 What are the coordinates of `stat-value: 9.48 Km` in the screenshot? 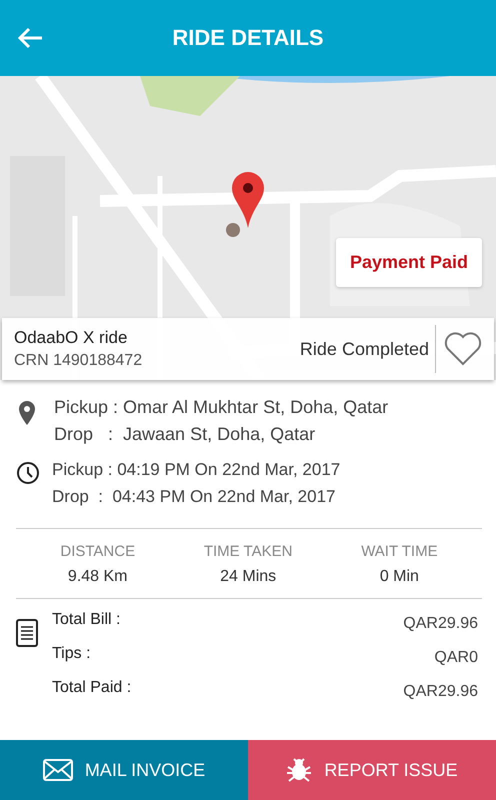 It's located at (98, 577).